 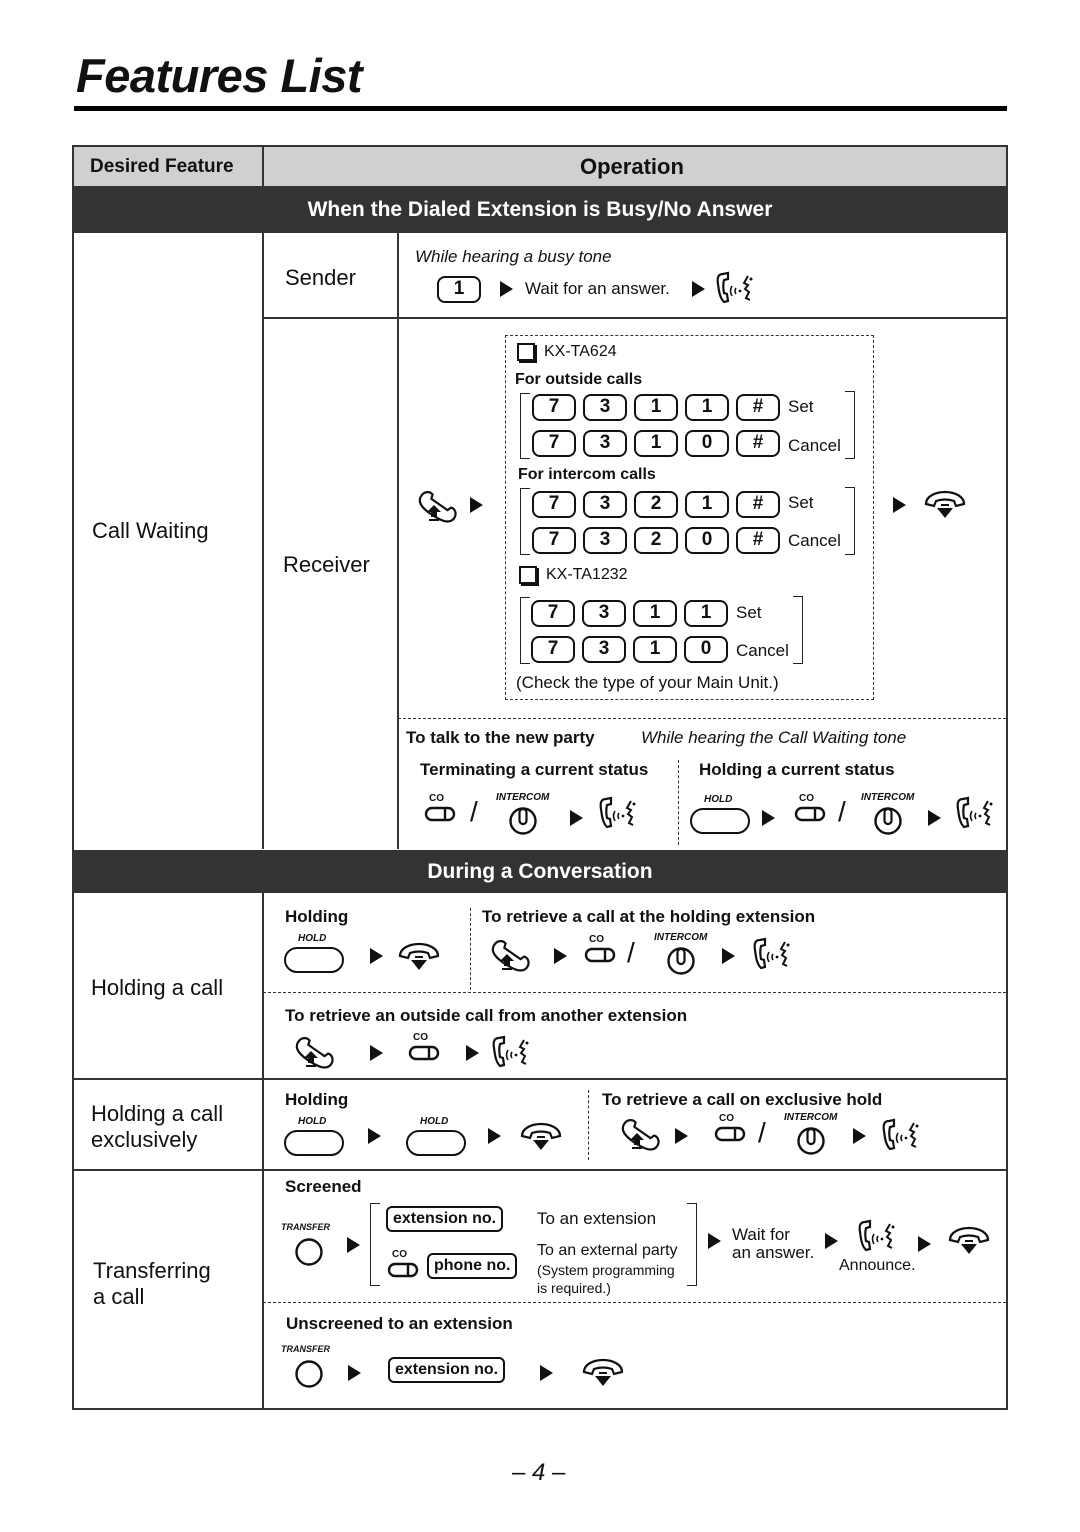 What do you see at coordinates (706, 649) in the screenshot?
I see `dial-key: 0` at bounding box center [706, 649].